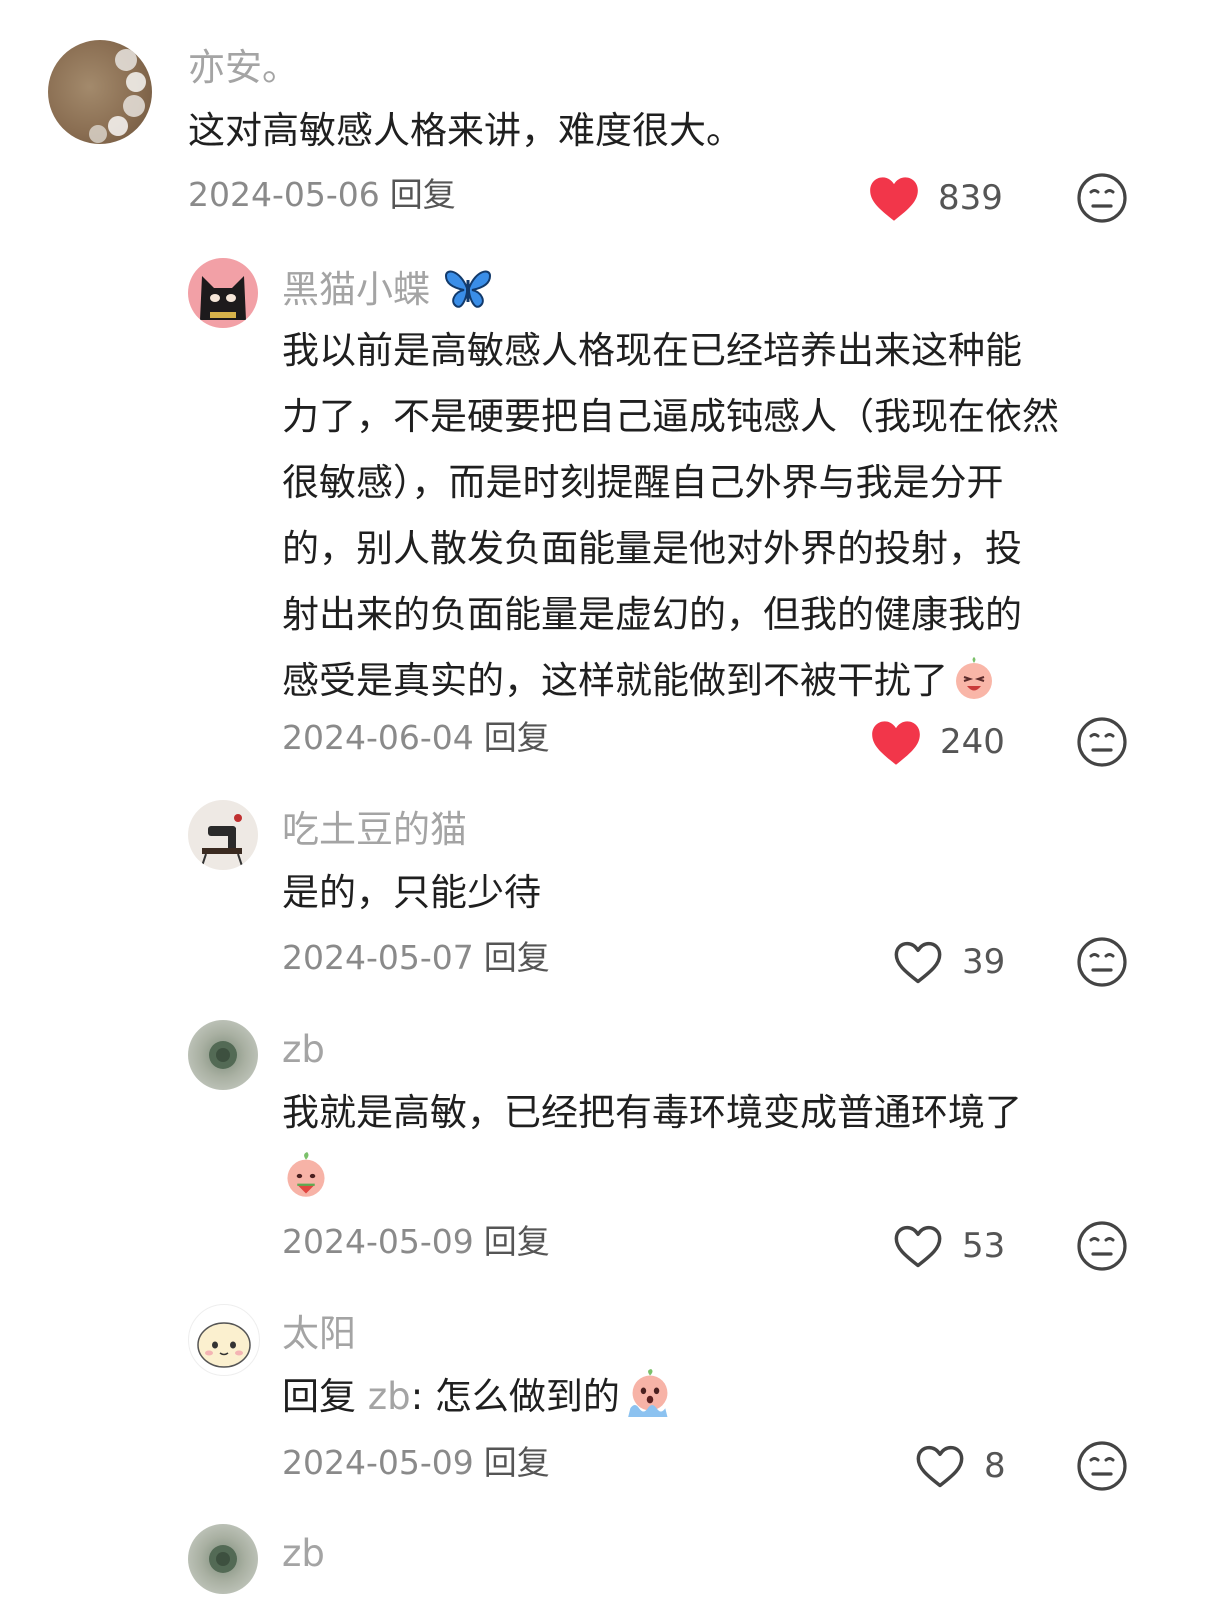  I want to click on comment-text-line: 感受是真实的，这样就能做到不被干扰了, so click(615, 680).